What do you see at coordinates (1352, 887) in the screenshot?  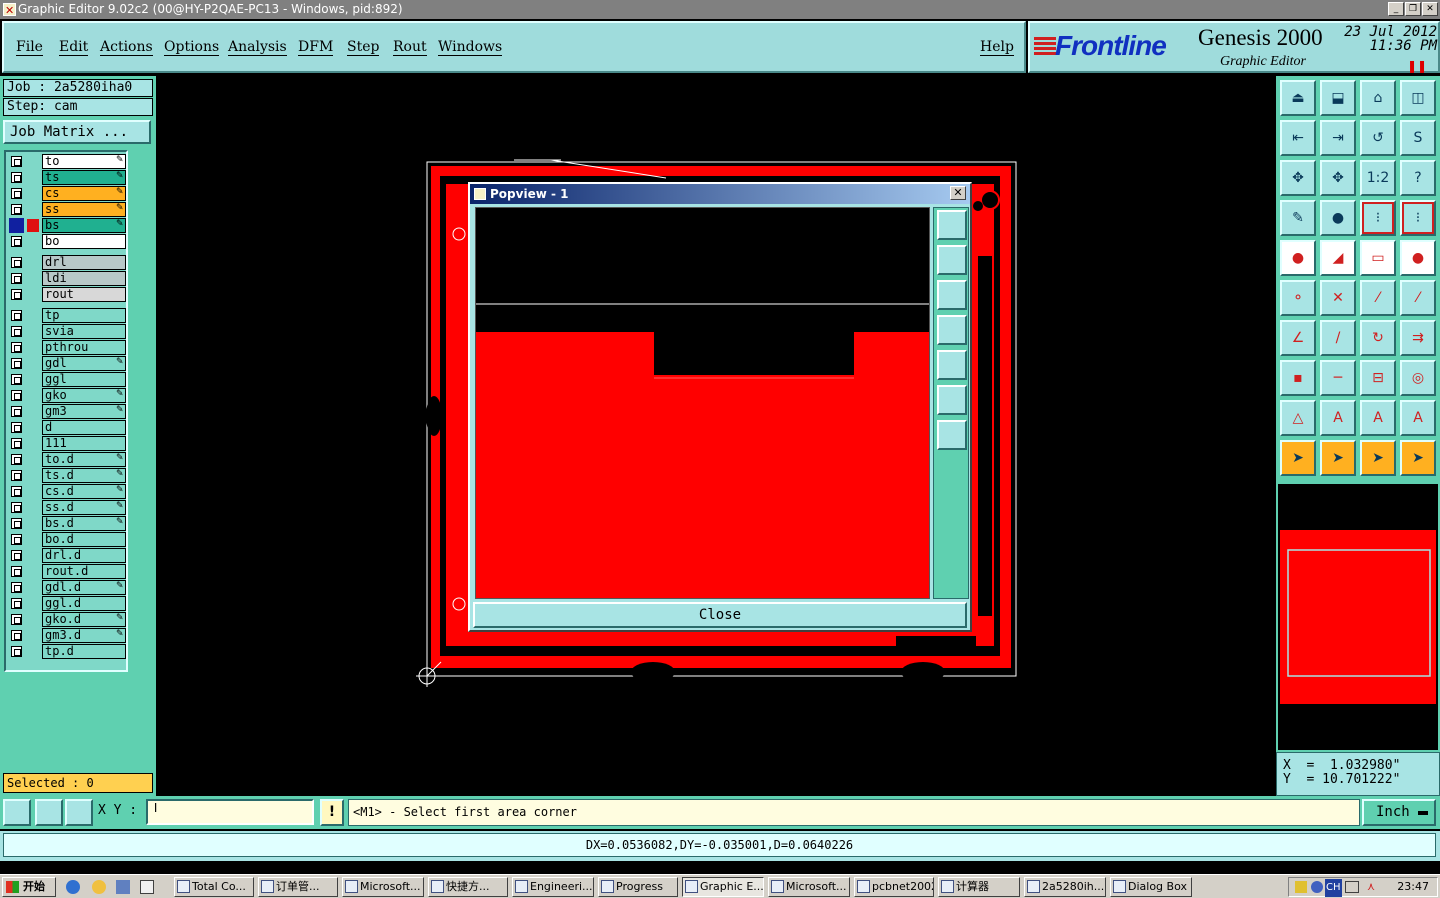 I see `keyboard-icon` at bounding box center [1352, 887].